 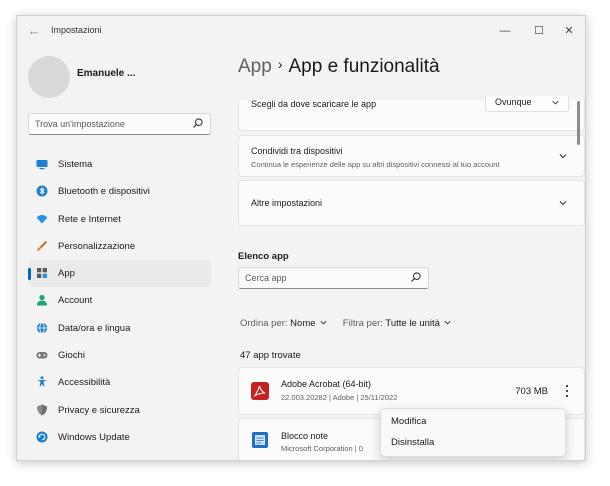 I want to click on sidebar-item-privacy: Privacy e sicurezza, so click(x=119, y=410).